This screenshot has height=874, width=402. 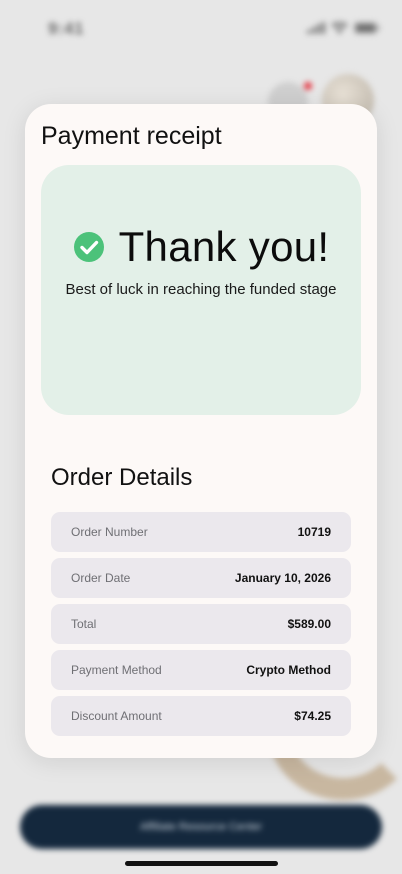 I want to click on signal-icon, so click(x=316, y=28).